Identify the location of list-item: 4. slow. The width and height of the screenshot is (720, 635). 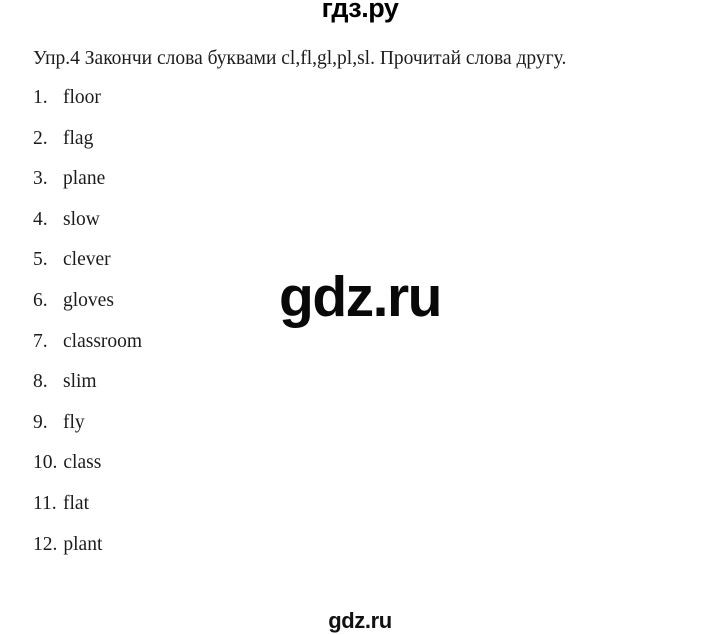
(87, 229).